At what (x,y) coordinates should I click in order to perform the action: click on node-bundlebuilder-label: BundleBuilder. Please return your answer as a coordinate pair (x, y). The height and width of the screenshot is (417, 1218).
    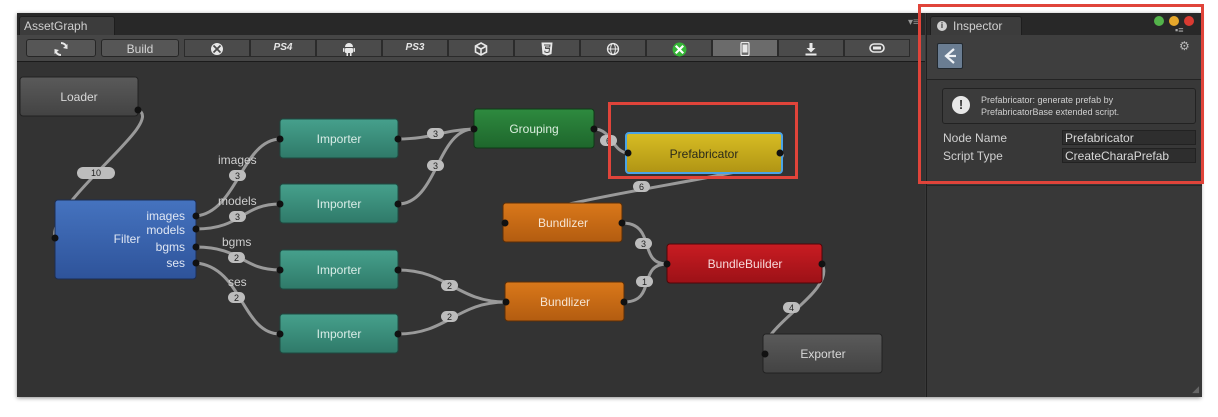
    Looking at the image, I should click on (745, 264).